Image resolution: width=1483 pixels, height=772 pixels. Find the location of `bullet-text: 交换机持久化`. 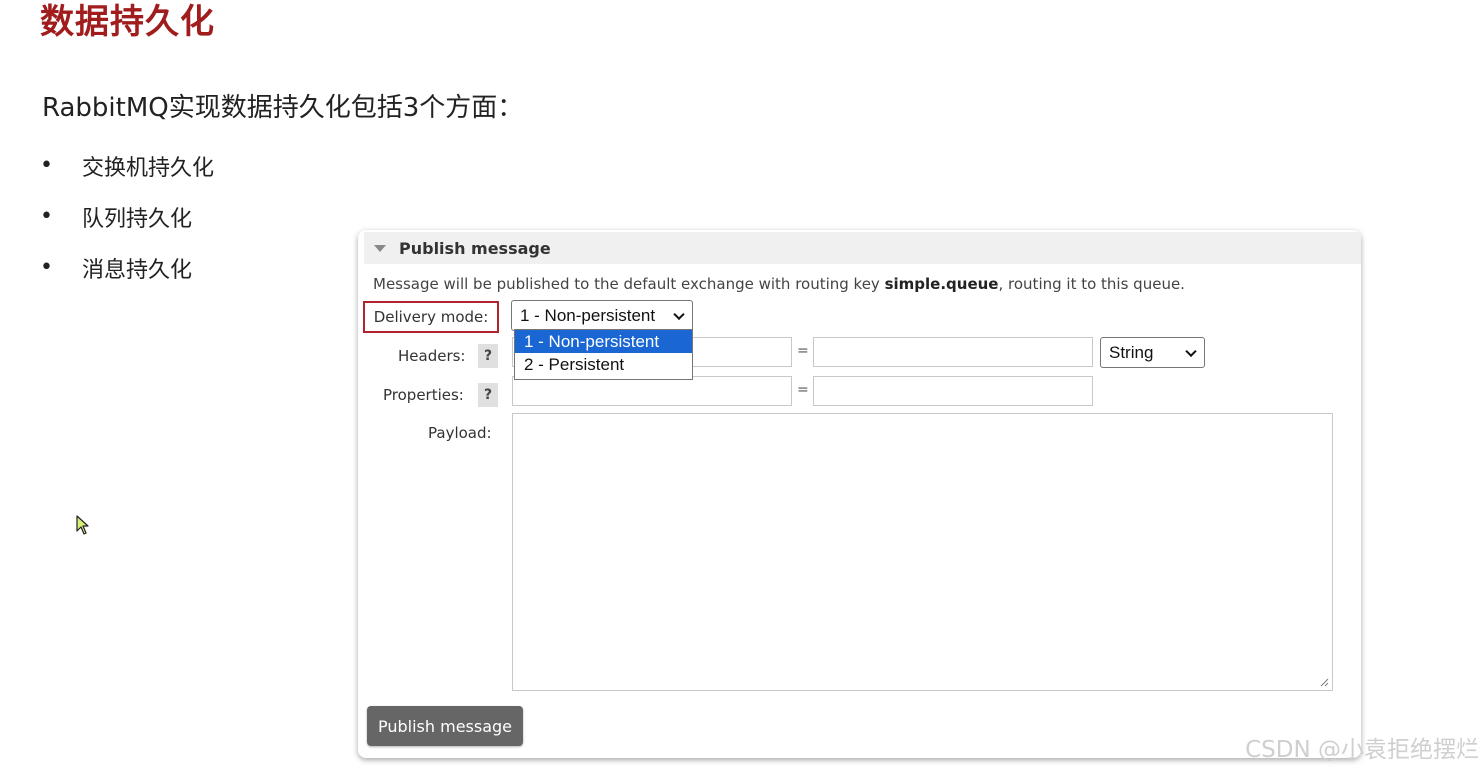

bullet-text: 交换机持久化 is located at coordinates (148, 168).